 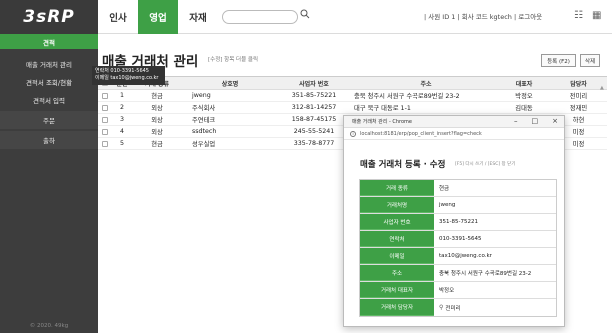 What do you see at coordinates (454, 122) in the screenshot?
I see `popup-titlebar: 매출 거래처 관리 - Chrome – □ ×` at bounding box center [454, 122].